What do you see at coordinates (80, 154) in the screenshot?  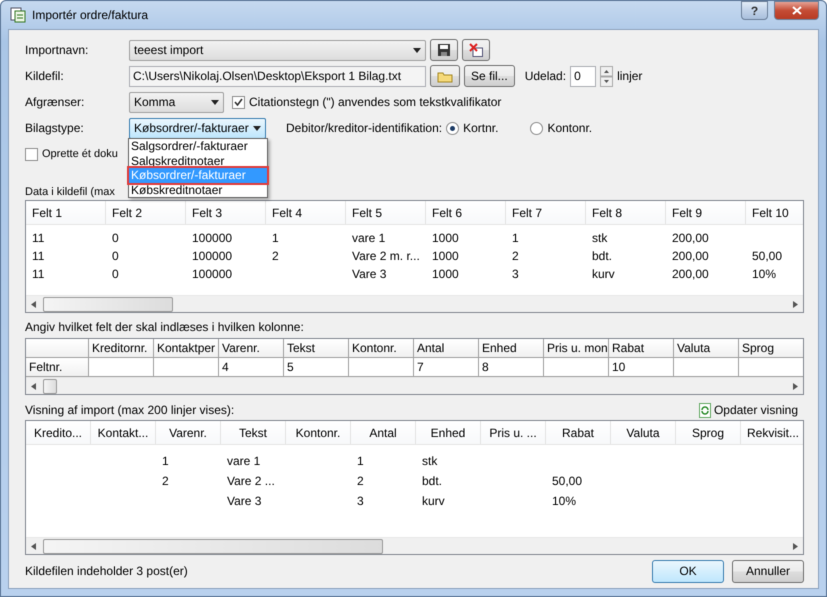 I see `single-document-label: Oprette ét doku` at bounding box center [80, 154].